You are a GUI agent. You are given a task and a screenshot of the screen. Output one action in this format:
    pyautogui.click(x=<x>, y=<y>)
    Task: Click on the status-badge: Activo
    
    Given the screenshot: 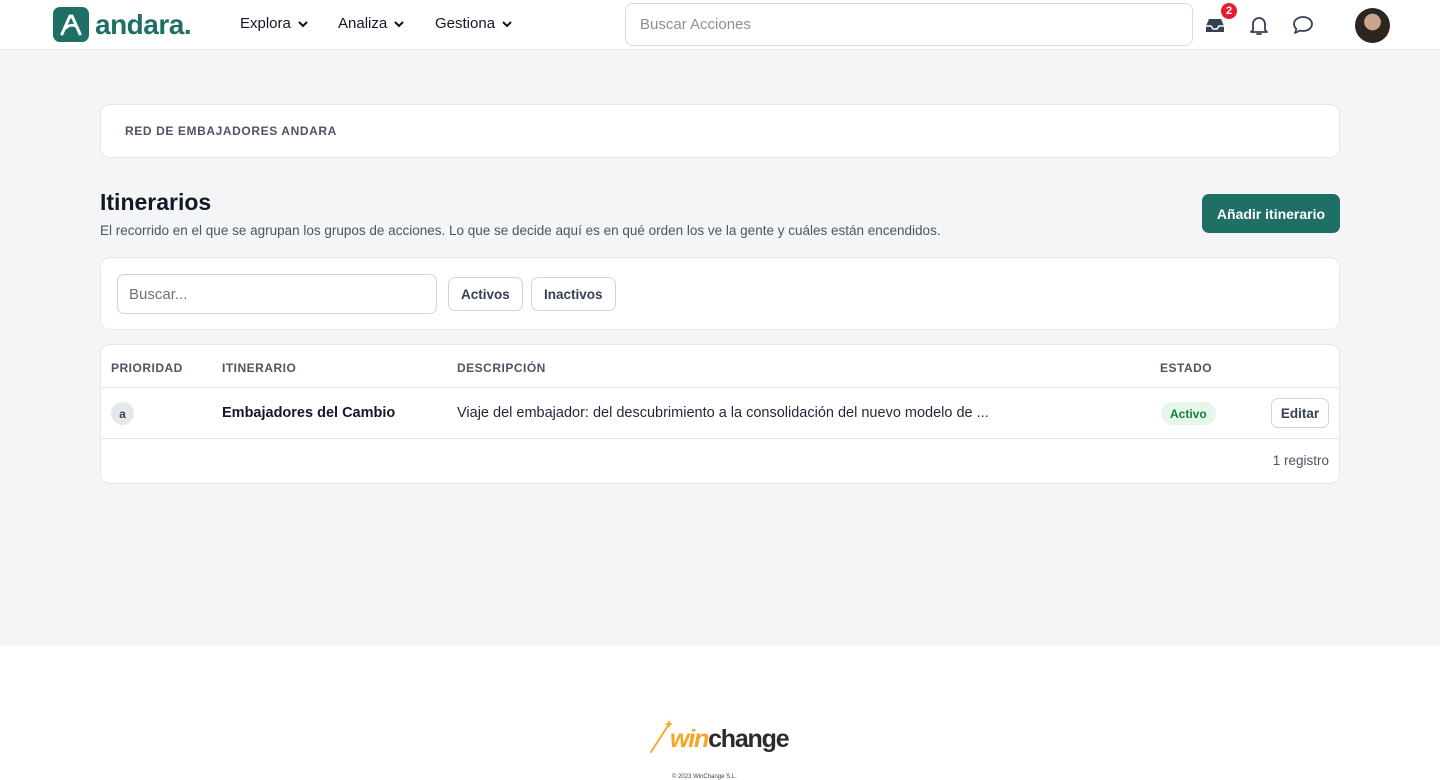 What is the action you would take?
    pyautogui.click(x=1188, y=413)
    